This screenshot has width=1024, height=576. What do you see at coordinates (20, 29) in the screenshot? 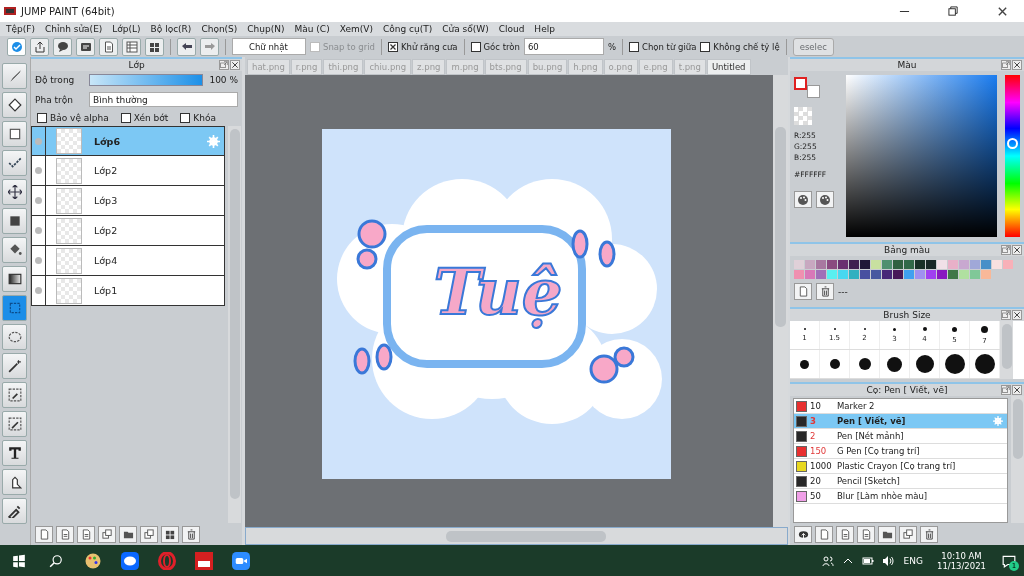
I see `menu-item: Tệp(F)` at bounding box center [20, 29].